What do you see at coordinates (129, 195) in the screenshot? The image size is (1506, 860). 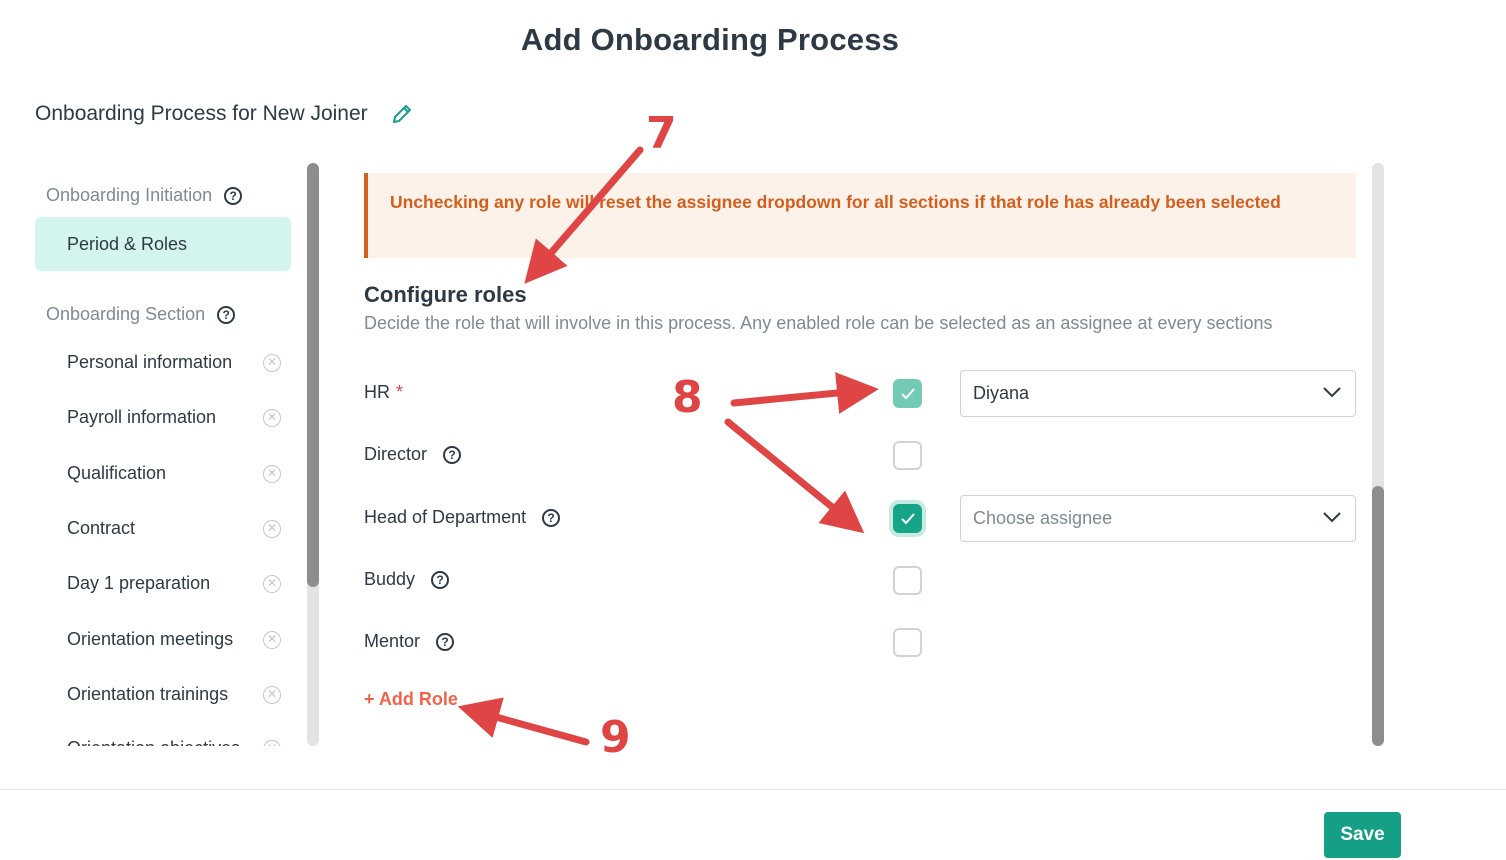 I see `onboarding-initiation-label: Onboarding Initiation` at bounding box center [129, 195].